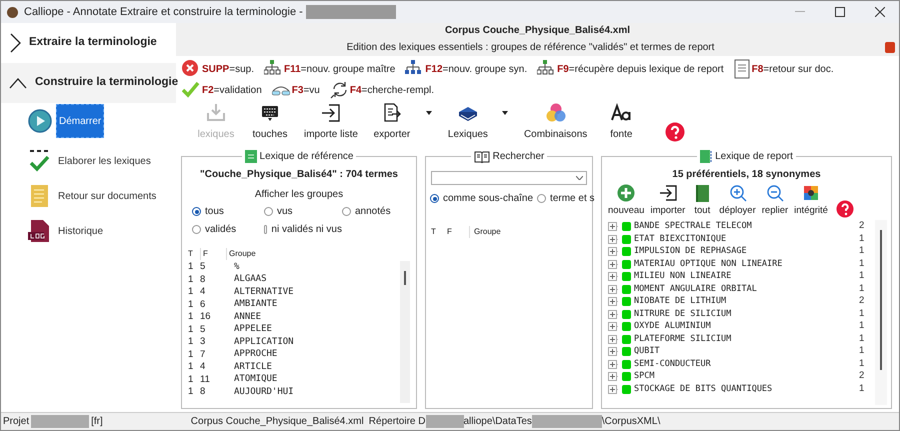  What do you see at coordinates (16, 422) in the screenshot?
I see `status-project-label: Projet` at bounding box center [16, 422].